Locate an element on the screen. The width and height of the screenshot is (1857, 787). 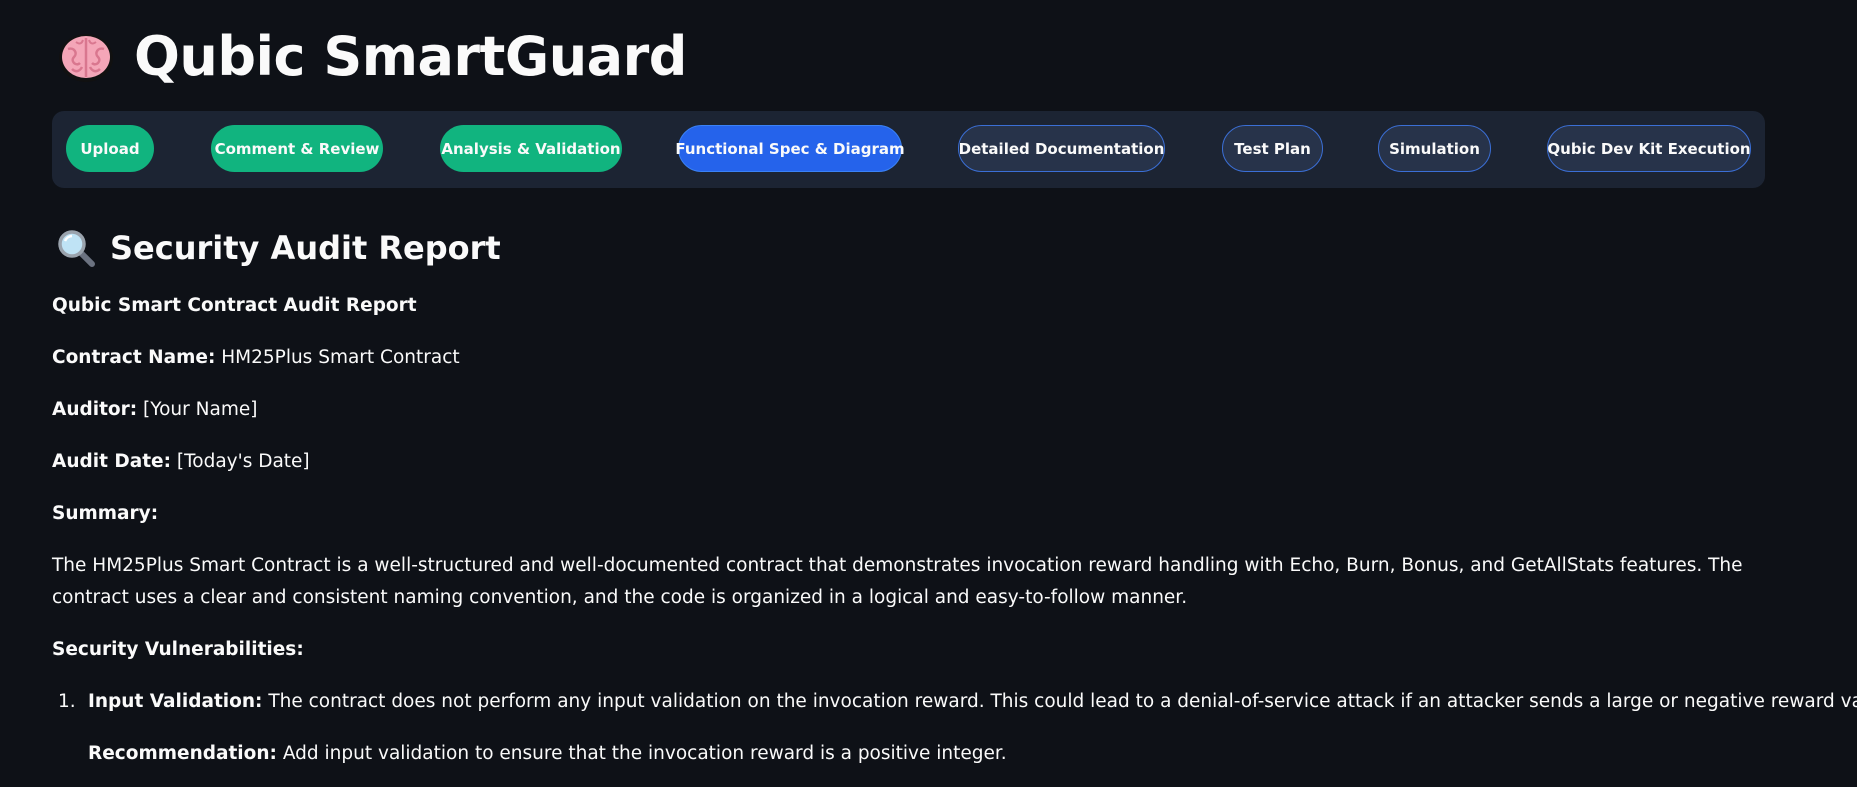
list-item-number: 1. is located at coordinates (67, 701).